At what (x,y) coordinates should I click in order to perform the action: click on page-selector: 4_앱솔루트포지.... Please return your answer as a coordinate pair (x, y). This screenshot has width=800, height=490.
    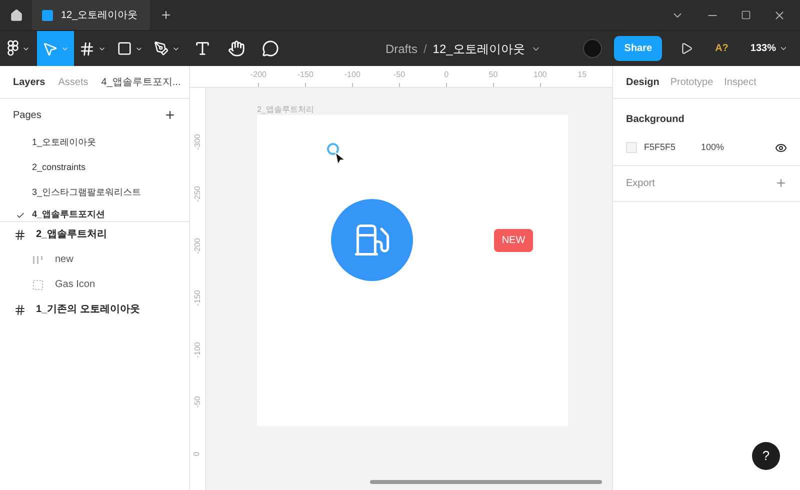
    Looking at the image, I should click on (141, 82).